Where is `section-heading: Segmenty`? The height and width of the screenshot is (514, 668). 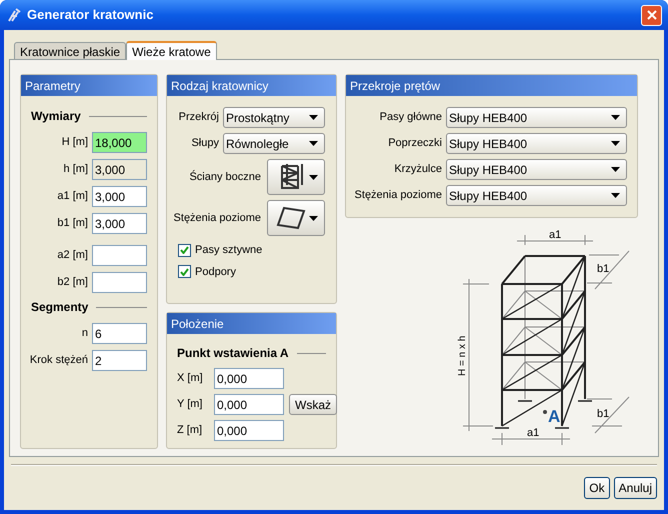 section-heading: Segmenty is located at coordinates (59, 307).